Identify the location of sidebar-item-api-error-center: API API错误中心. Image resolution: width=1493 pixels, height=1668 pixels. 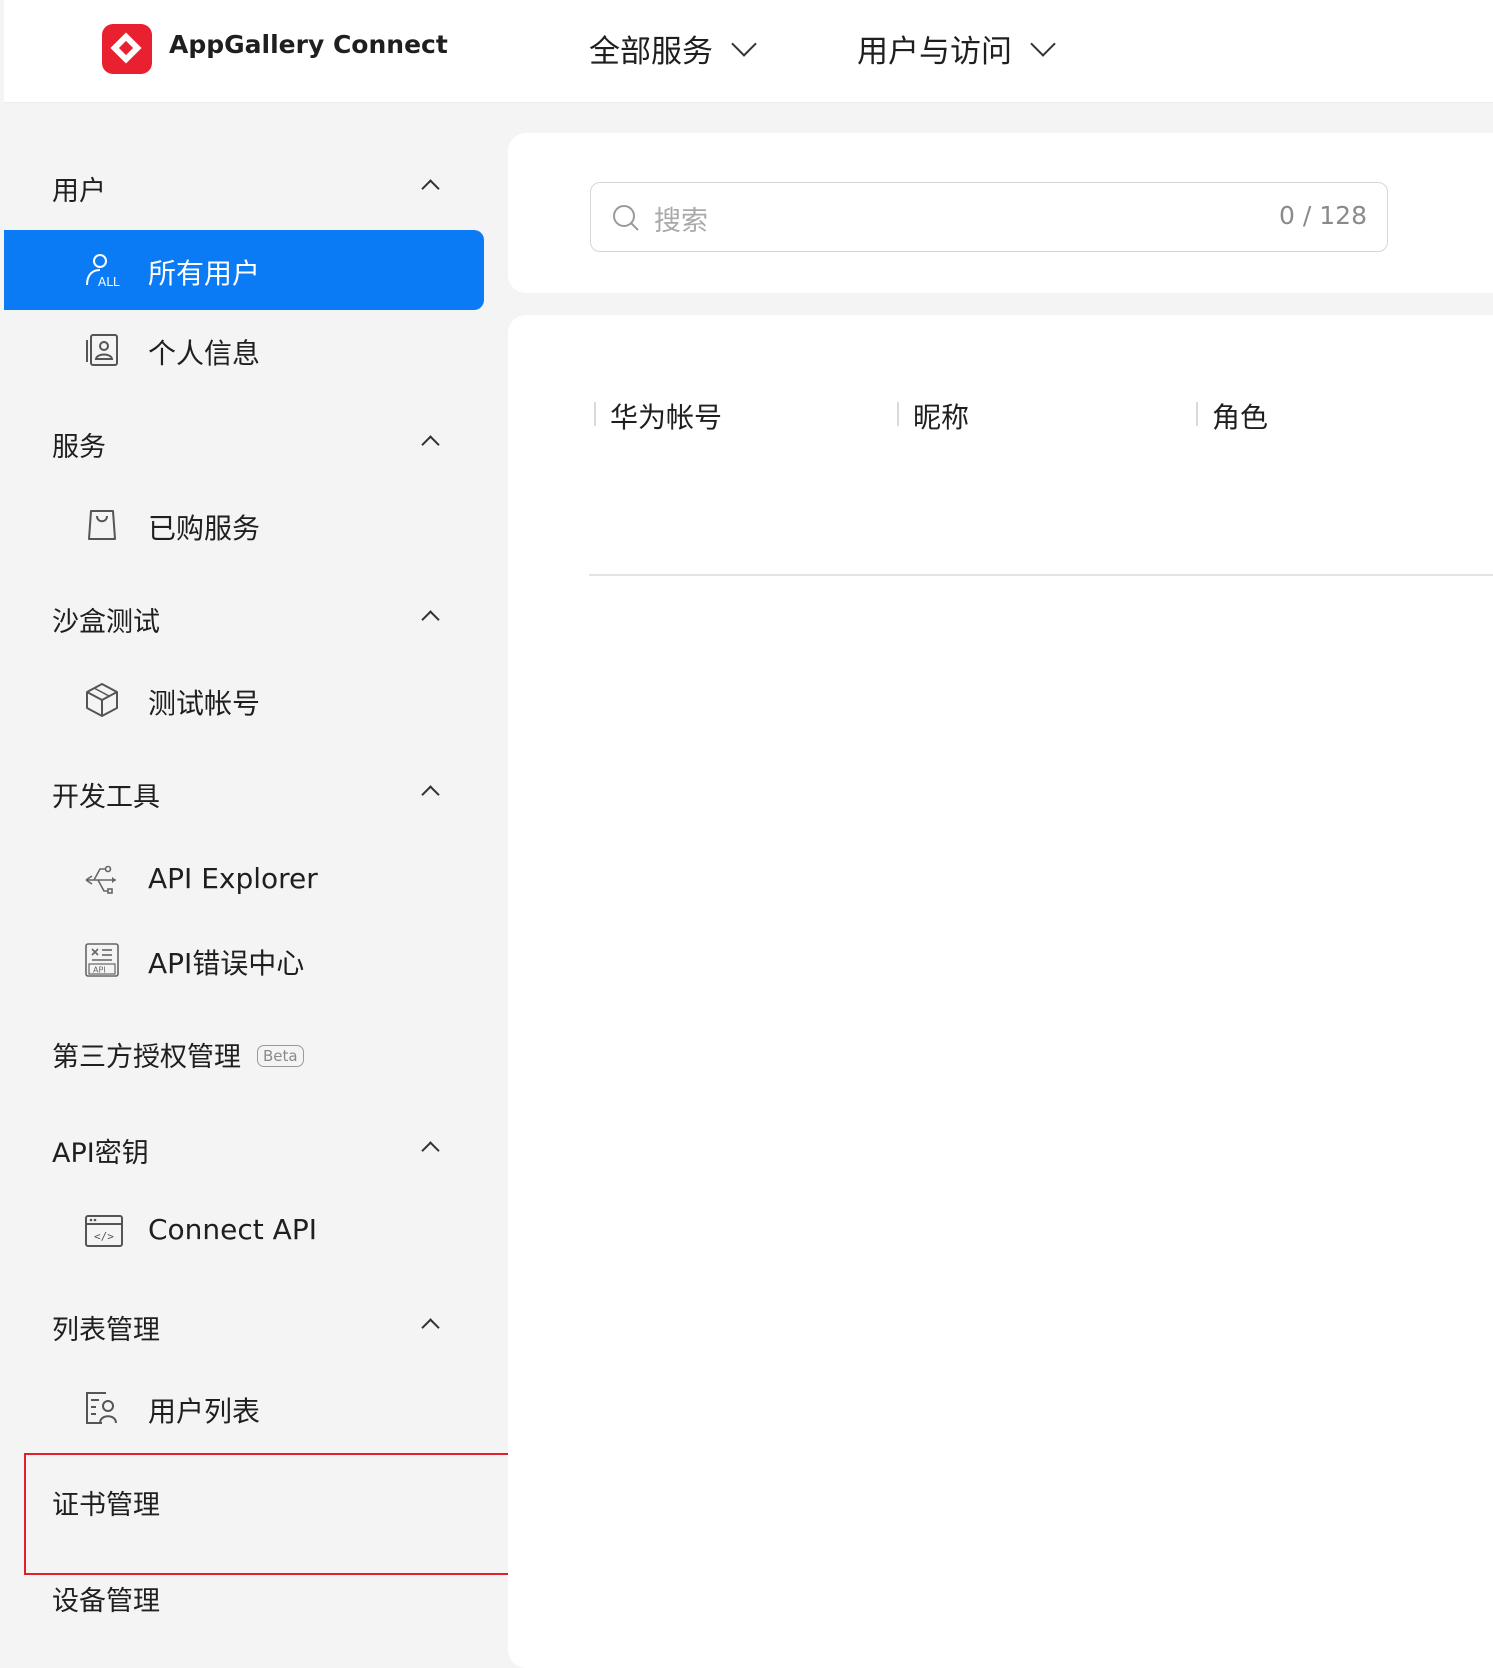
(244, 960).